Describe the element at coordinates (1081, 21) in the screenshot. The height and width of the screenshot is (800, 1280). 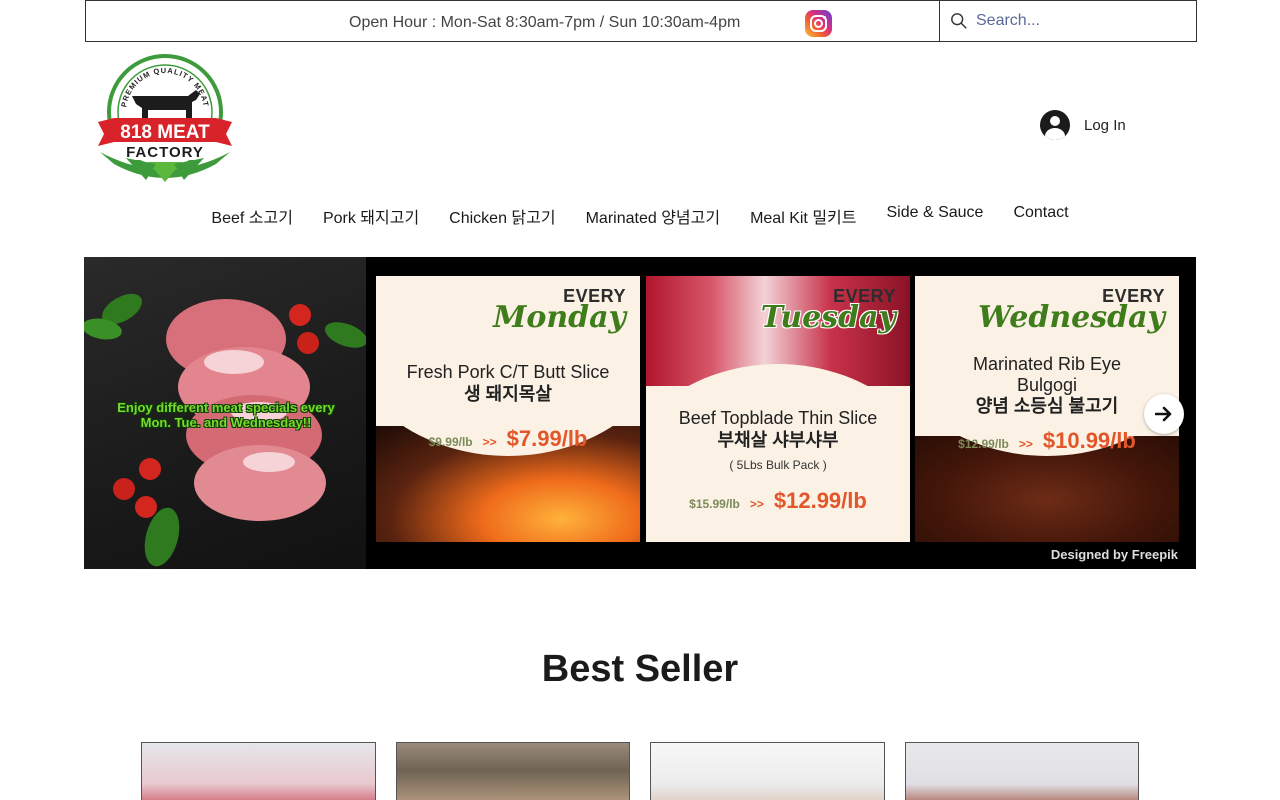
I see `search-input` at that location.